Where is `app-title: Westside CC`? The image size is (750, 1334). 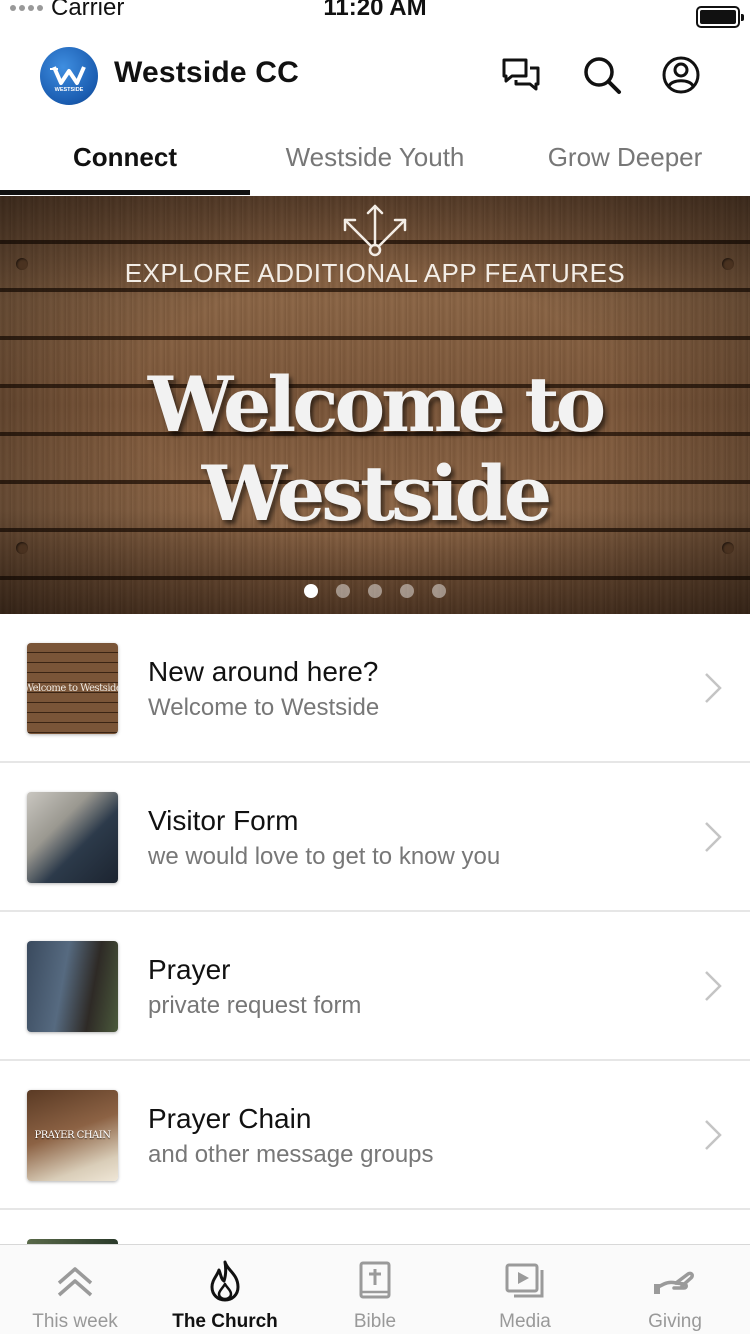 app-title: Westside CC is located at coordinates (207, 72).